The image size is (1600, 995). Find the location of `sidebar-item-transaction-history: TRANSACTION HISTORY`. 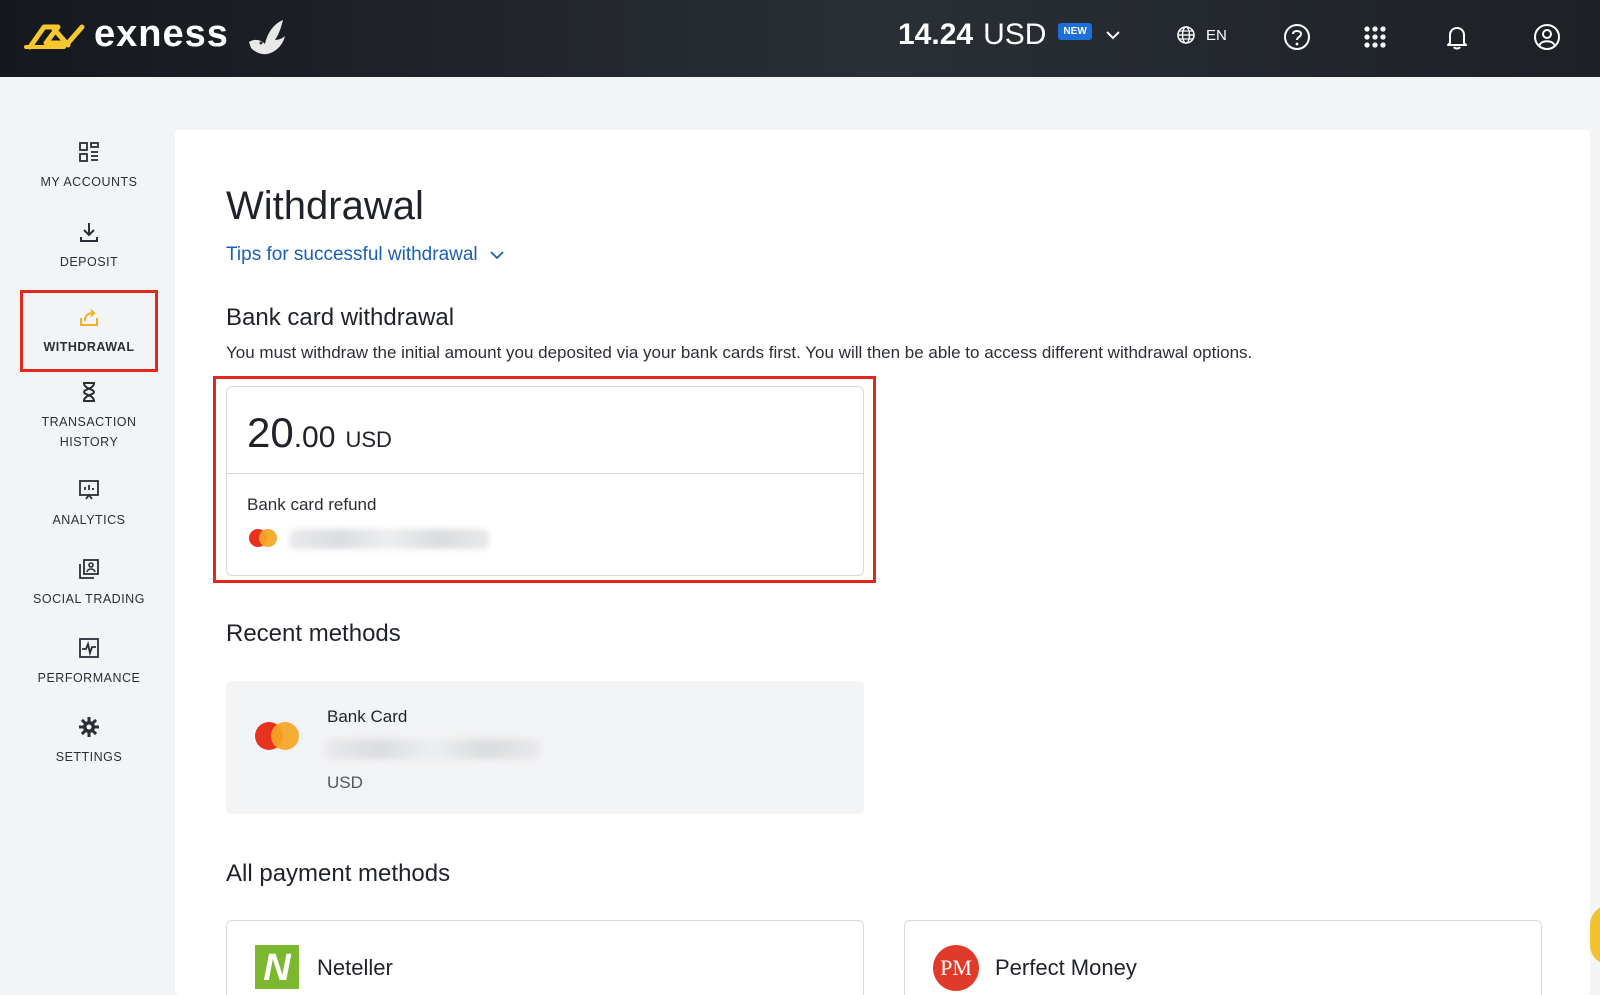

sidebar-item-transaction-history: TRANSACTION HISTORY is located at coordinates (89, 416).